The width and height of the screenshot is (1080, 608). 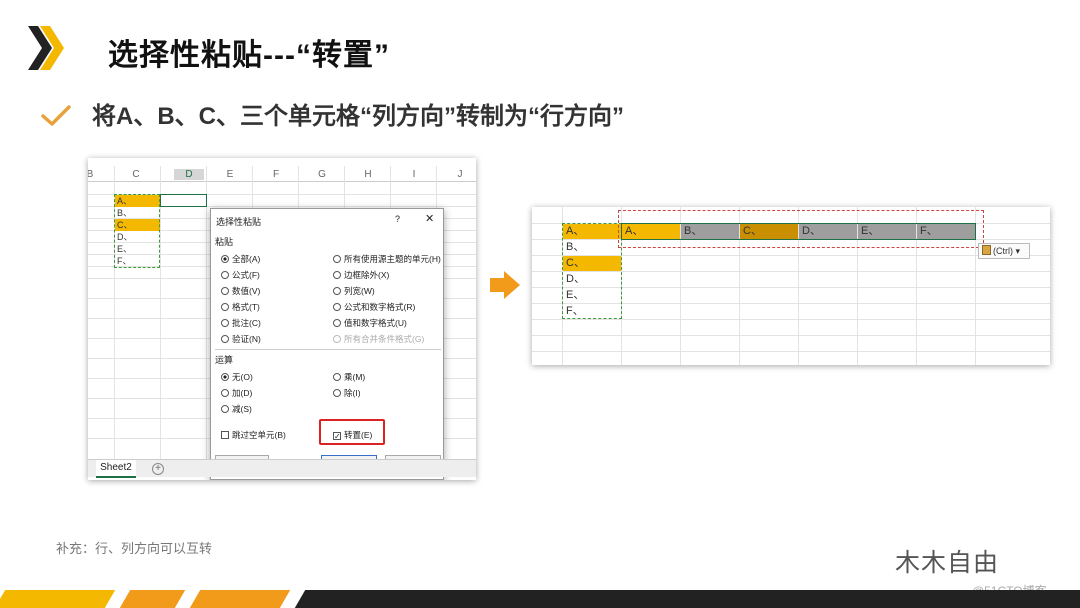 I want to click on close-icon: ✕, so click(x=429, y=218).